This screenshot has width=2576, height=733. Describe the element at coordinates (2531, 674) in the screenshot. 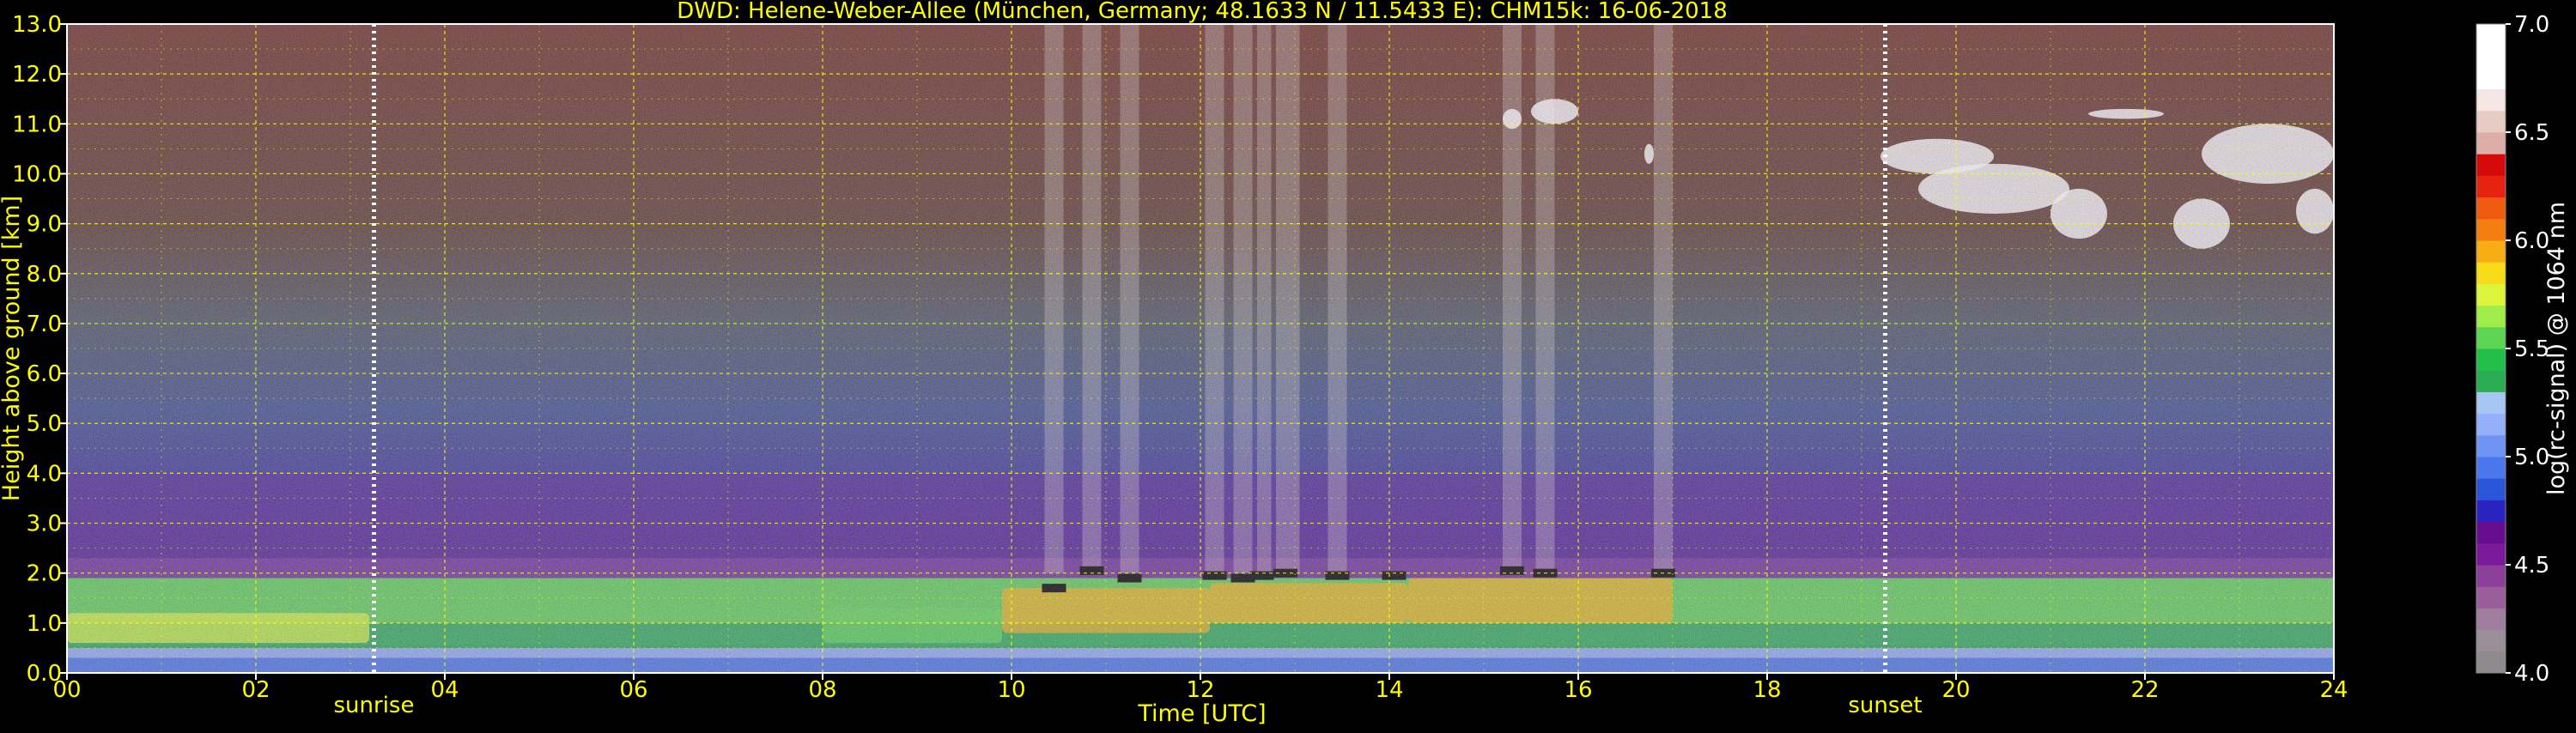

I see `colorbar-tick-label: 4.0` at that location.